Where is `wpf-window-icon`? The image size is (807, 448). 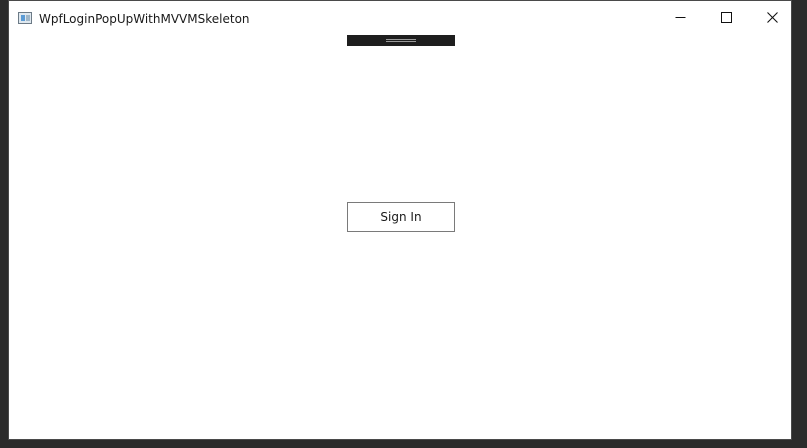 wpf-window-icon is located at coordinates (25, 18).